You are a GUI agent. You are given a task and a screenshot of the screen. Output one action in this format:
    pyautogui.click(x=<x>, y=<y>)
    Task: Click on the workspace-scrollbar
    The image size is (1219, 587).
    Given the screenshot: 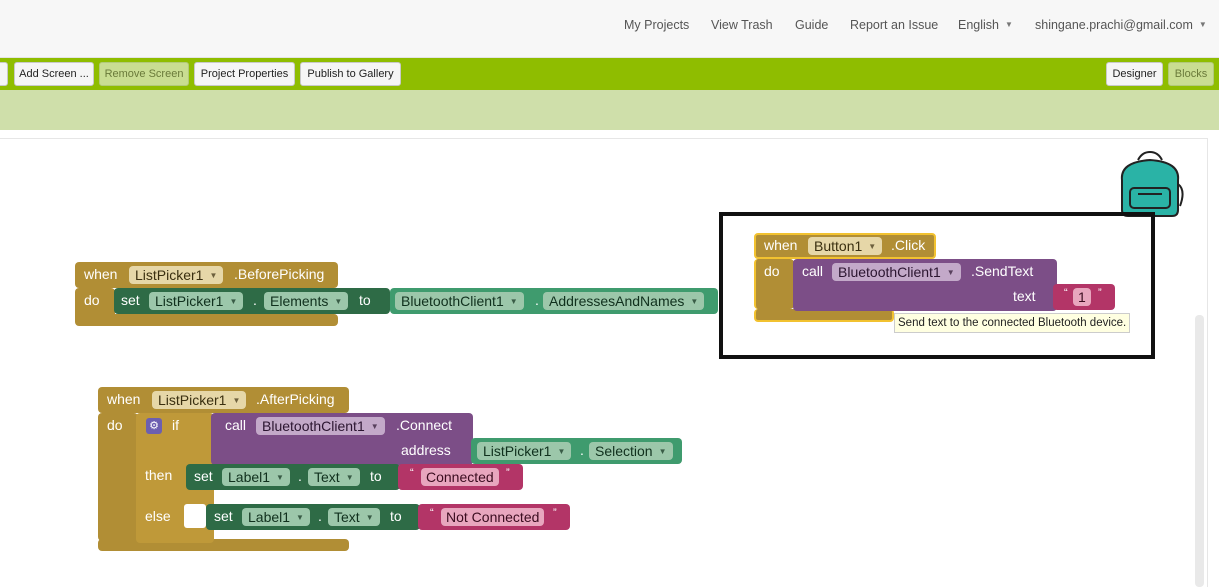 What is the action you would take?
    pyautogui.click(x=1199, y=451)
    